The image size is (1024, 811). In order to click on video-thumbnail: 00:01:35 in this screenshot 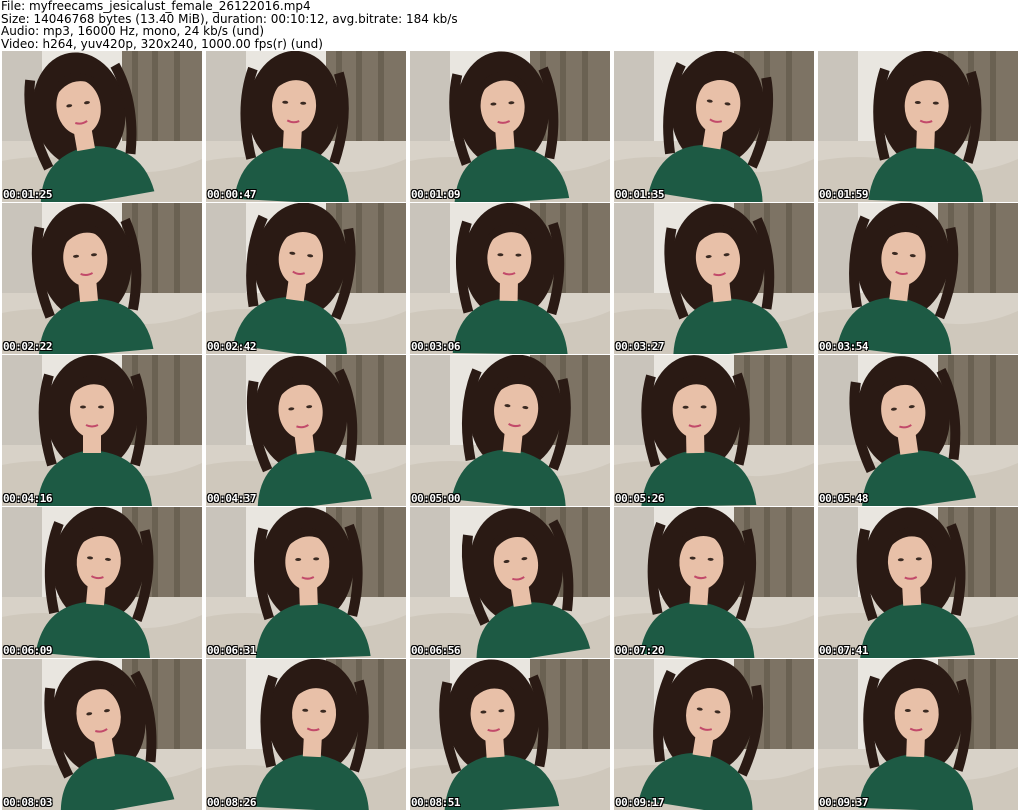, I will do `click(714, 126)`.